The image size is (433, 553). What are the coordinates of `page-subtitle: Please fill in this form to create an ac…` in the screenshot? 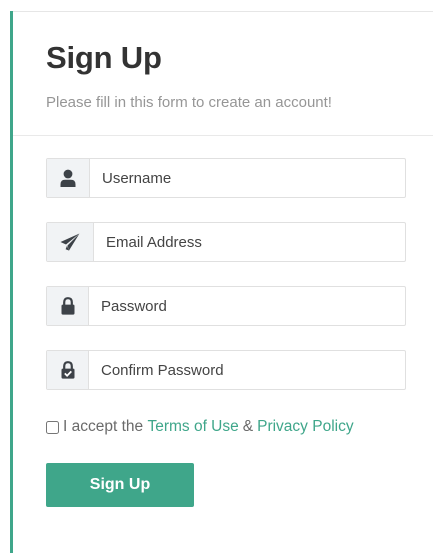 It's located at (189, 102).